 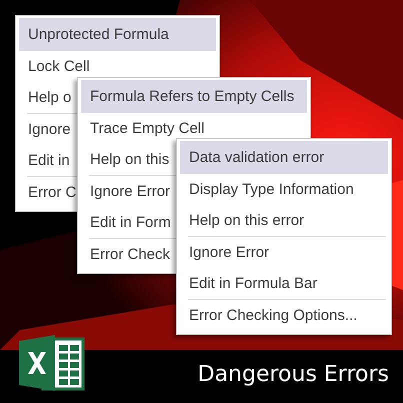 I want to click on menu-item: Edit in Formula Bar, so click(x=284, y=283).